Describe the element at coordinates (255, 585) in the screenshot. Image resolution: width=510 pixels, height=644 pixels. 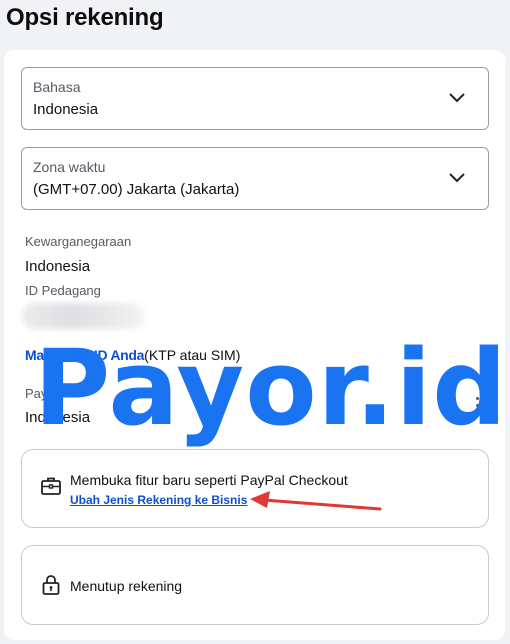
I see `close-account-card: Menutup rekening` at that location.